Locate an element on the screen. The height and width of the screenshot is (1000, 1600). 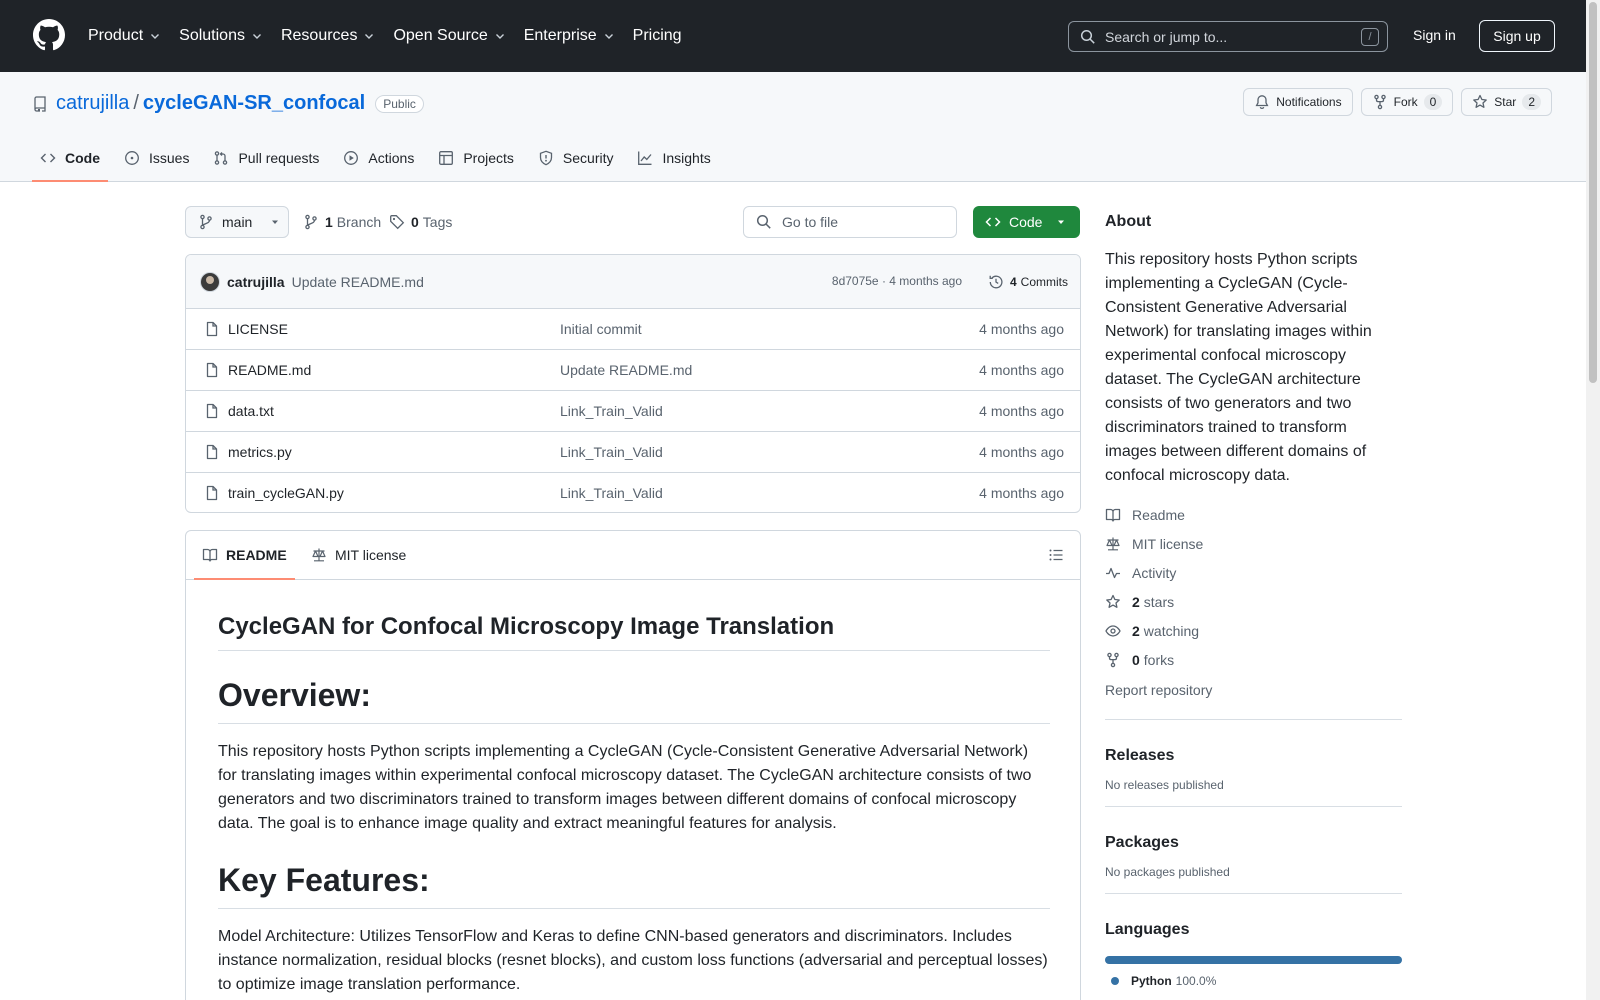
readme-link: Readme is located at coordinates (1253, 514).